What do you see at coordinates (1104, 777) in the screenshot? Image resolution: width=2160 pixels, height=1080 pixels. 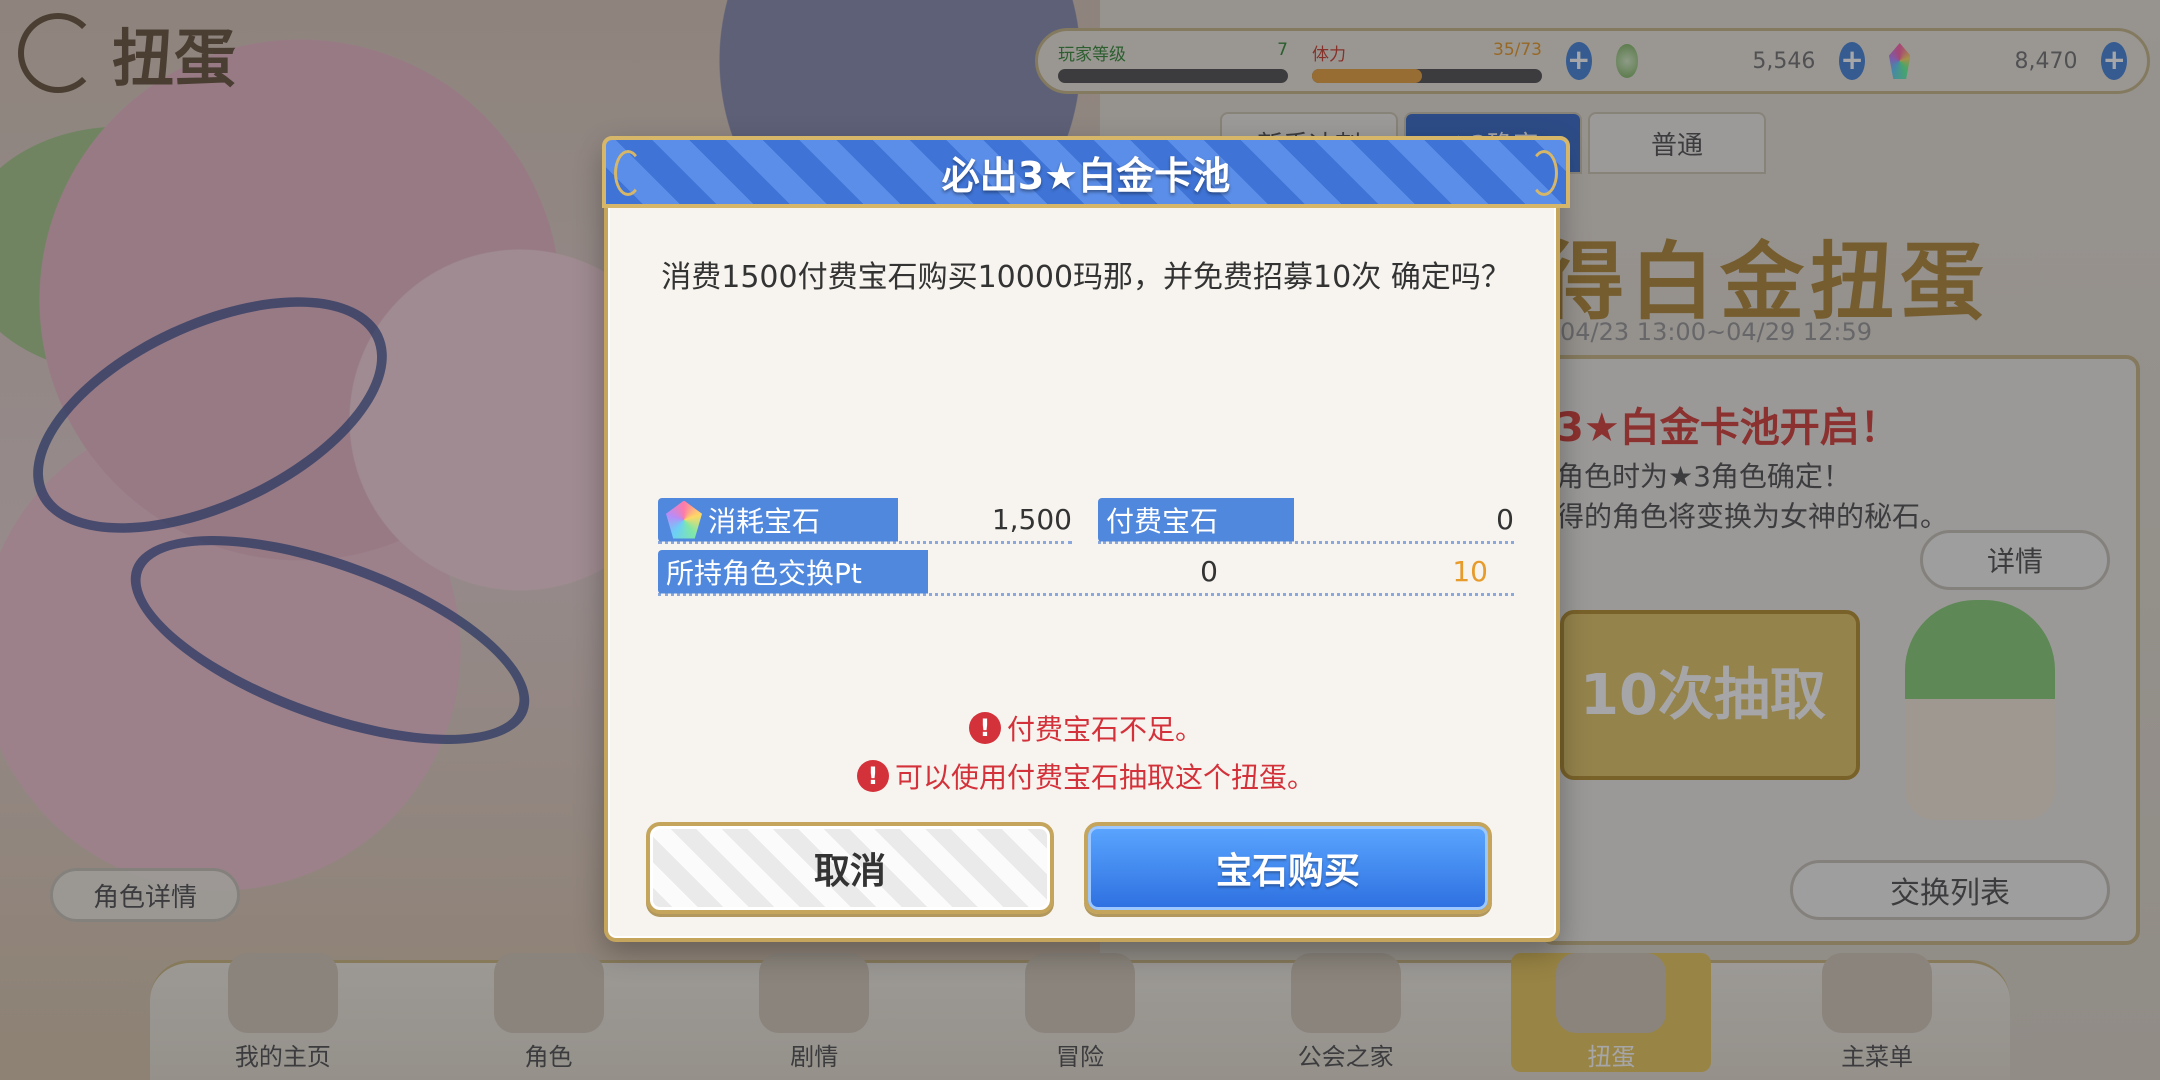 I see `warning-text-2: 可以使用付费宝石抽取这个扭蛋。` at bounding box center [1104, 777].